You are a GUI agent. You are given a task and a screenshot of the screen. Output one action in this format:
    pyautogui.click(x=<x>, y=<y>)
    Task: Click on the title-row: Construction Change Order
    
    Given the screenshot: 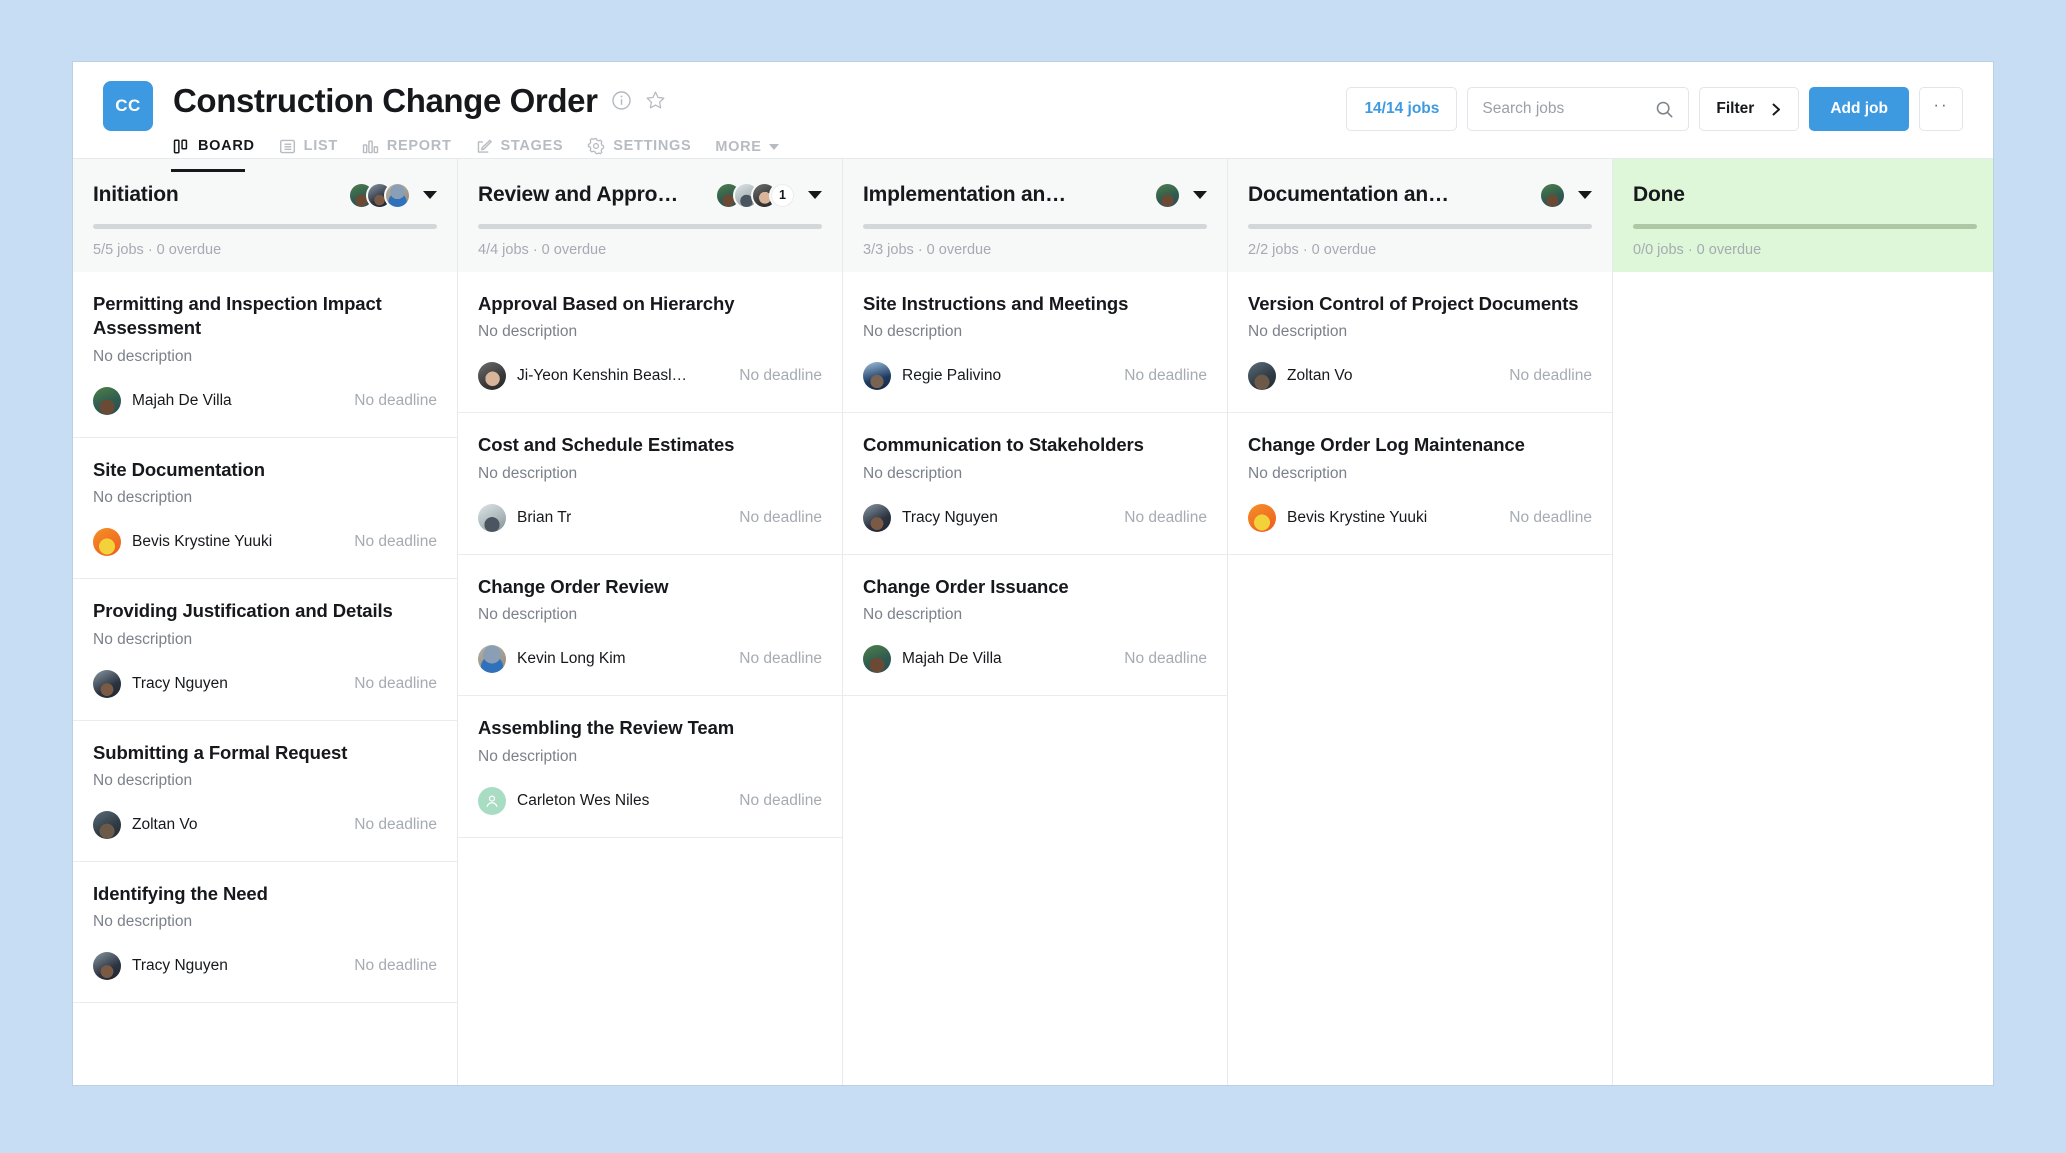 What is the action you would take?
    pyautogui.click(x=476, y=100)
    